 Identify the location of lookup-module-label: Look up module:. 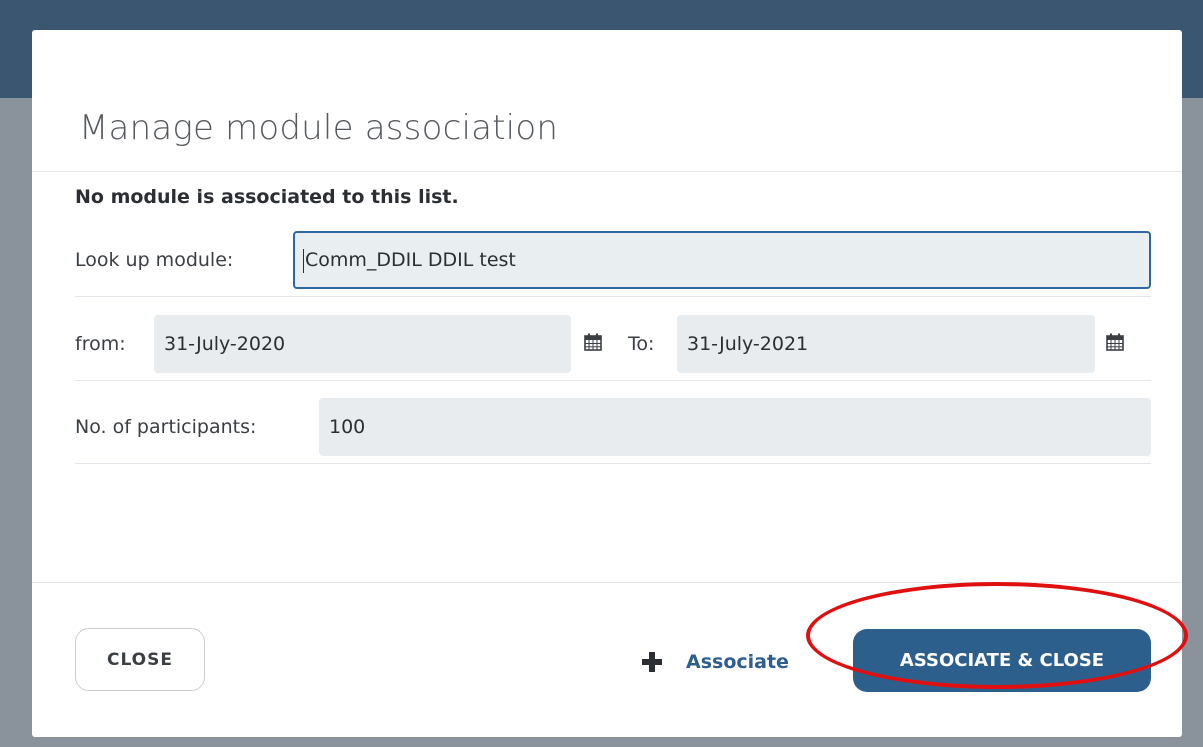
(154, 260).